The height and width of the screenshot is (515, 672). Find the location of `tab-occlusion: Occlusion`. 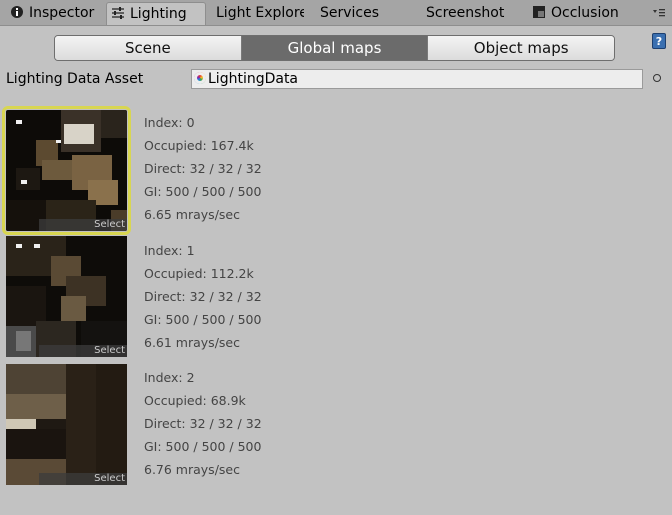

tab-occlusion: Occlusion is located at coordinates (583, 13).